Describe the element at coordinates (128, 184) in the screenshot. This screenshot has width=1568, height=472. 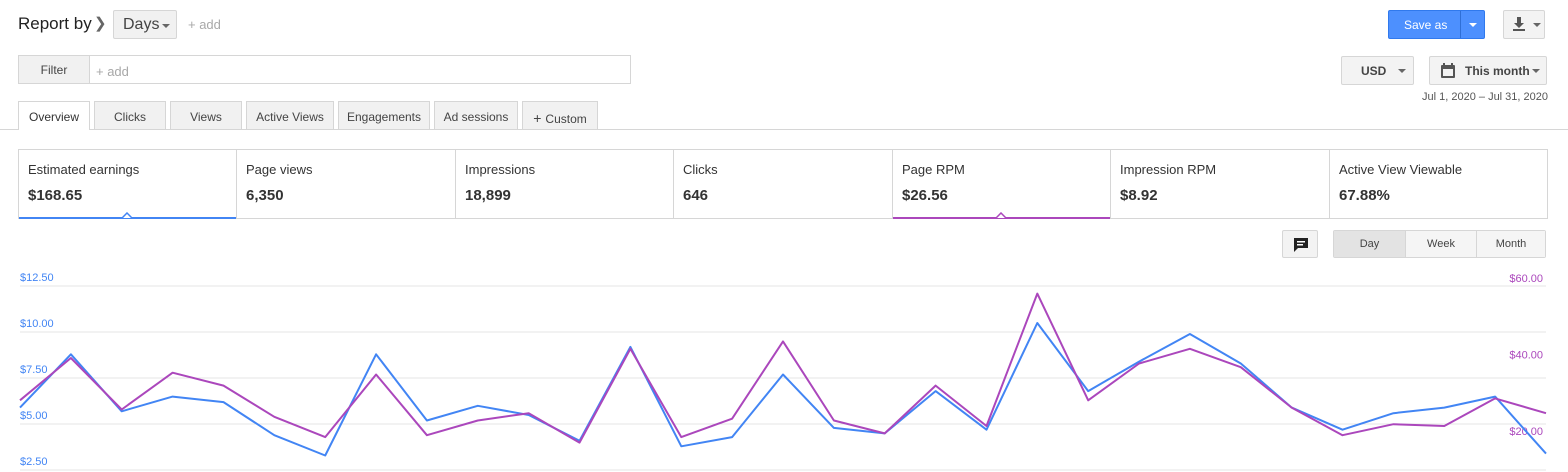
I see `metric-card-estimated-earnings: Estimated earnings $168.65` at that location.